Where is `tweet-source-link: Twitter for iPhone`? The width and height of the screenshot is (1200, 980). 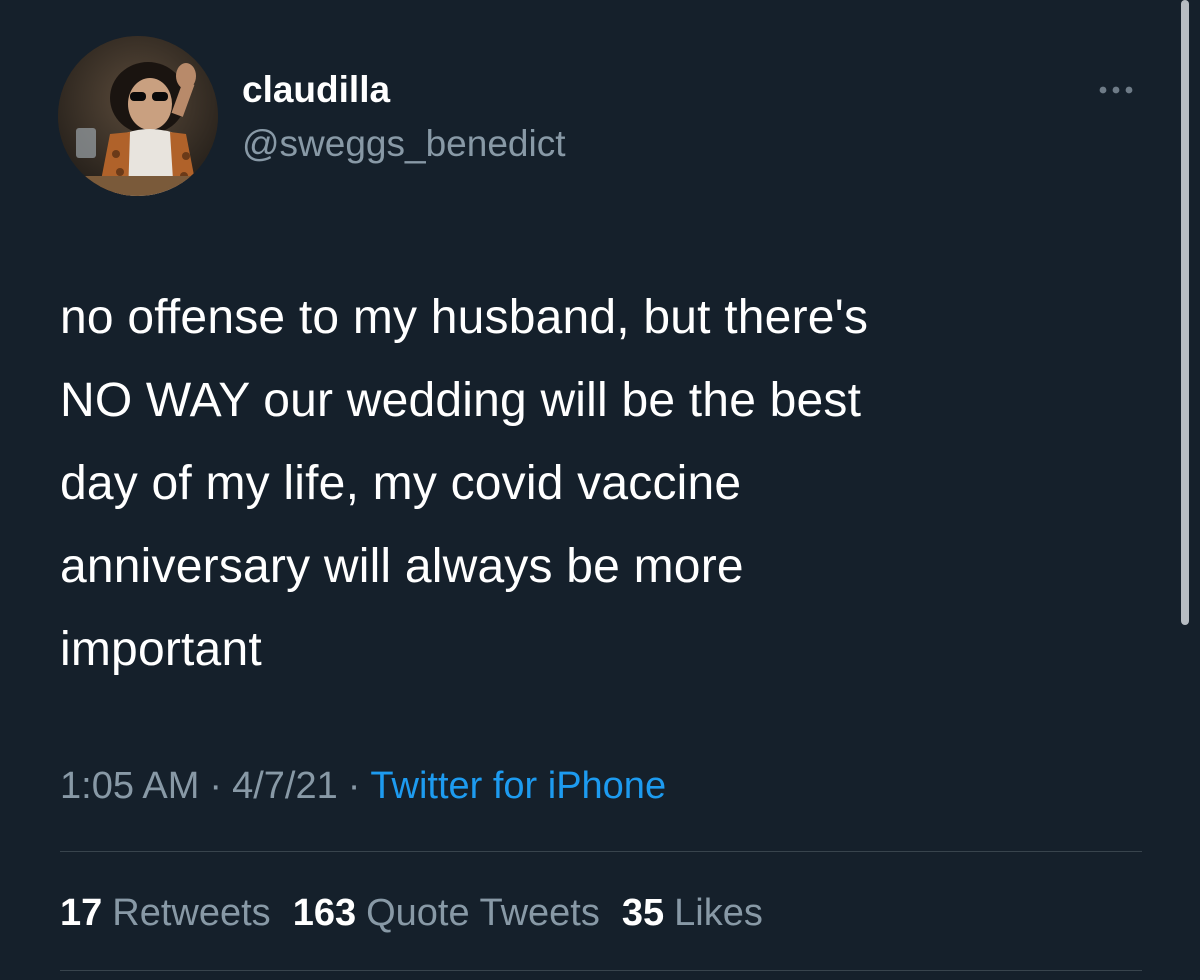
tweet-source-link: Twitter for iPhone is located at coordinates (518, 786).